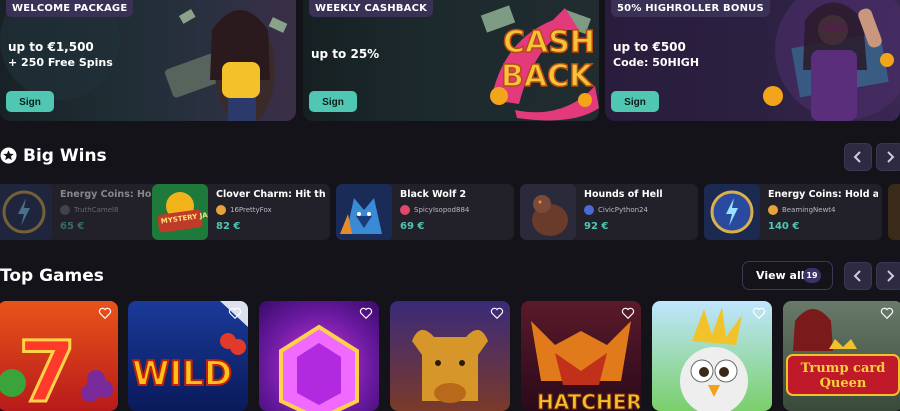  Describe the element at coordinates (65, 156) in the screenshot. I see `big-wins-title: Big Wins` at that location.